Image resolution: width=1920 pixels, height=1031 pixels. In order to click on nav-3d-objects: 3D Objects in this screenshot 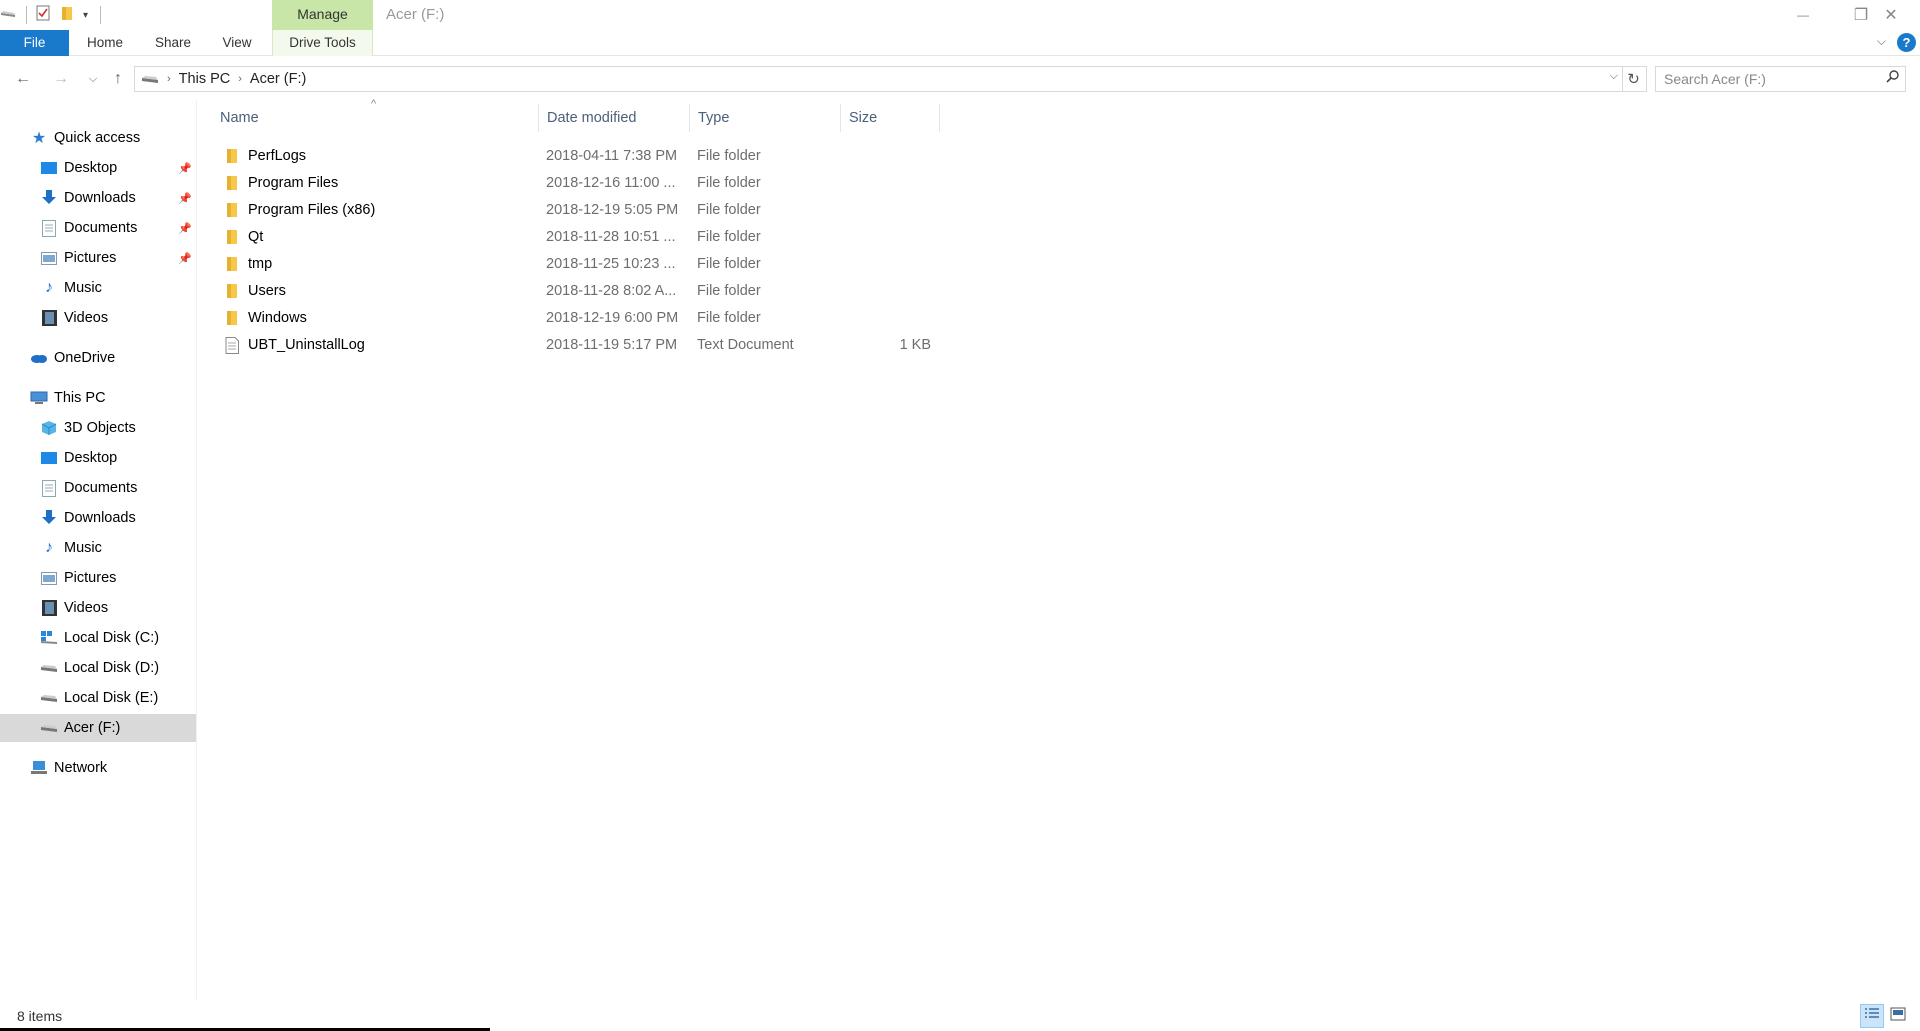, I will do `click(98, 428)`.